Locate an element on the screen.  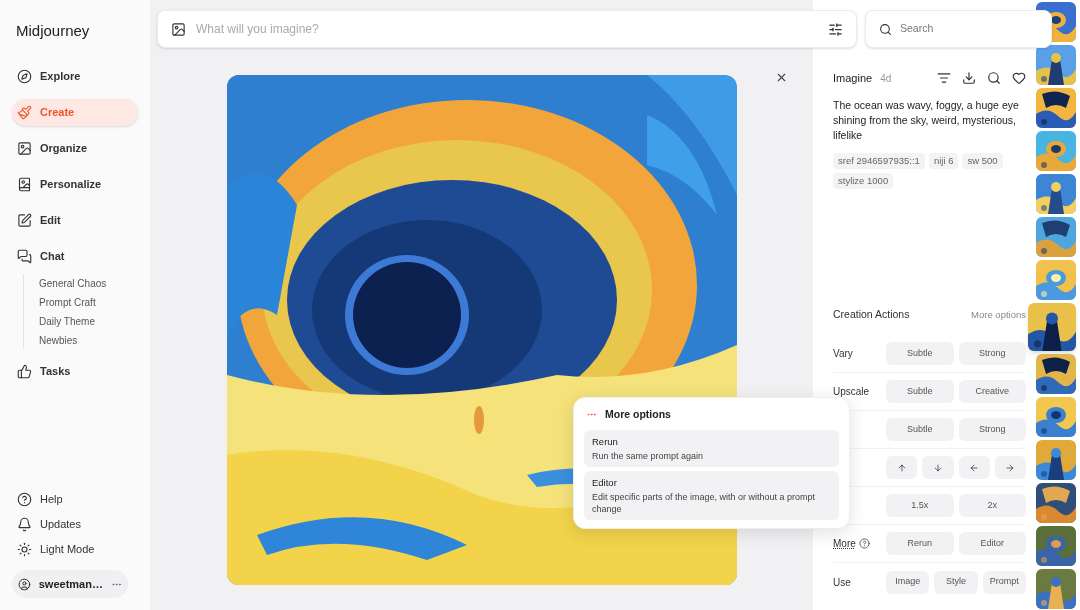
row-label: More is located at coordinates (844, 544).